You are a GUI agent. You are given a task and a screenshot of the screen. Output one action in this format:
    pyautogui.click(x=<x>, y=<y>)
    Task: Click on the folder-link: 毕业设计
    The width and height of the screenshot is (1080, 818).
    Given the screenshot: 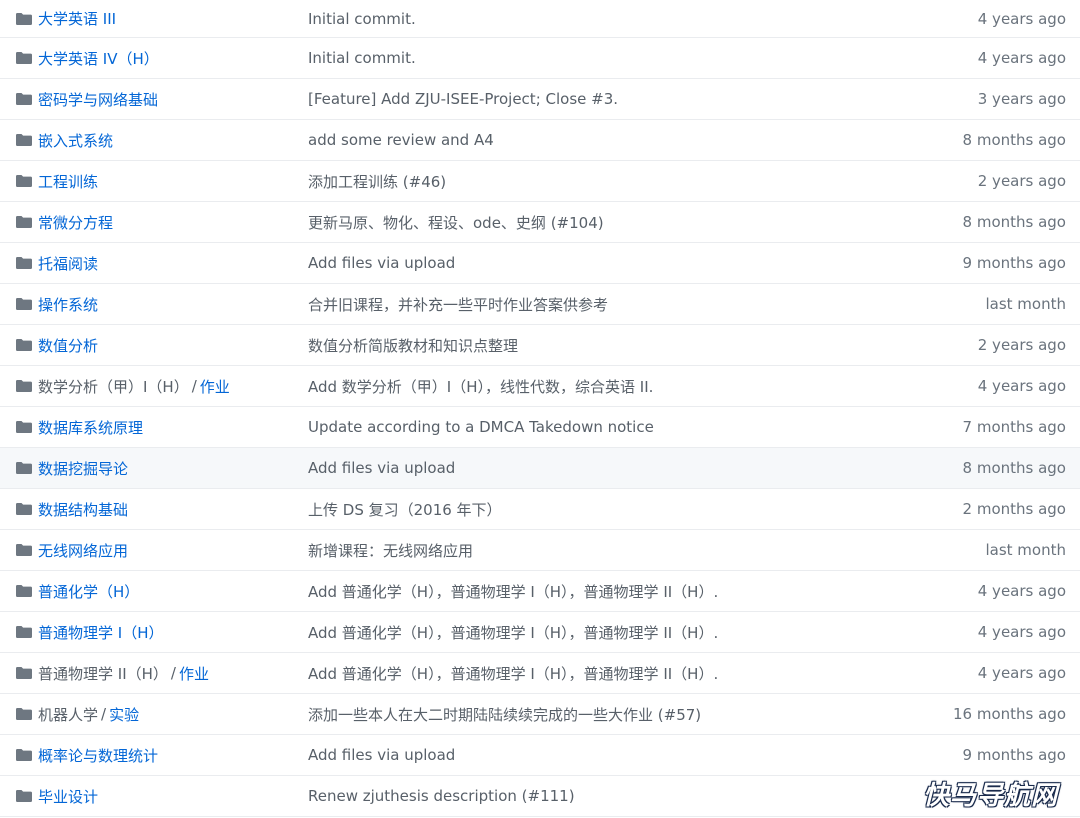 What is the action you would take?
    pyautogui.click(x=68, y=796)
    